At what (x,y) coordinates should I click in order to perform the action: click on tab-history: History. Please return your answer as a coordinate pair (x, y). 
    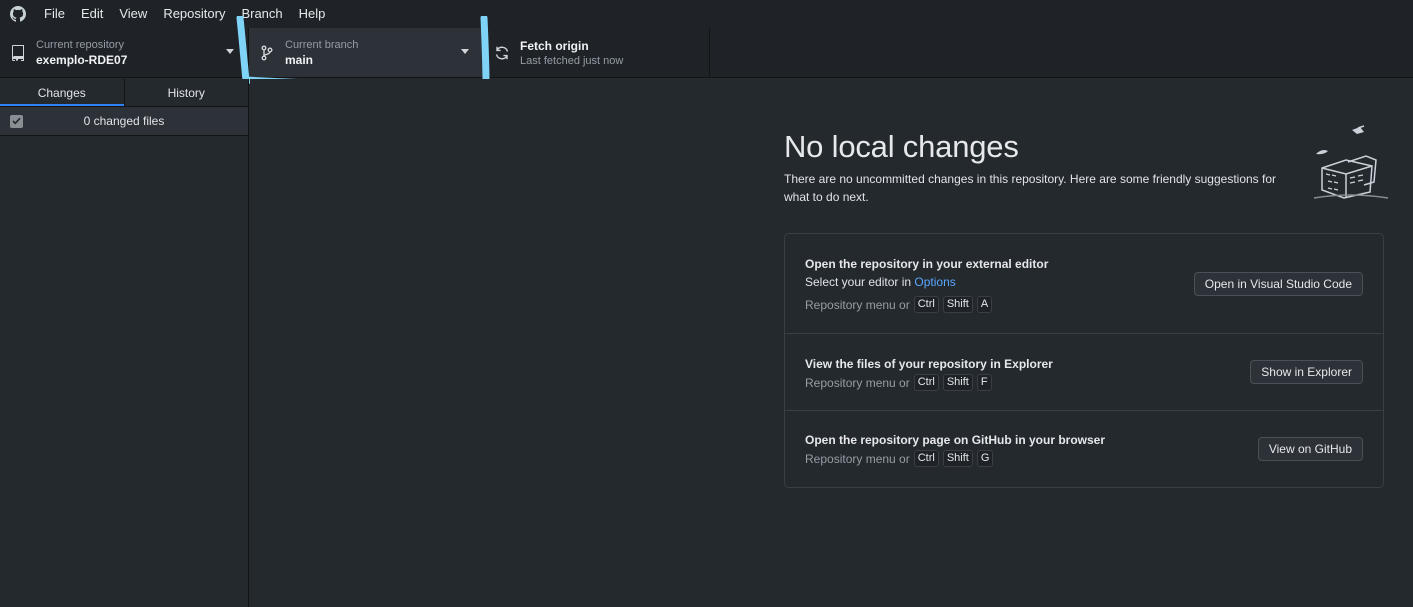
    Looking at the image, I should click on (186, 92).